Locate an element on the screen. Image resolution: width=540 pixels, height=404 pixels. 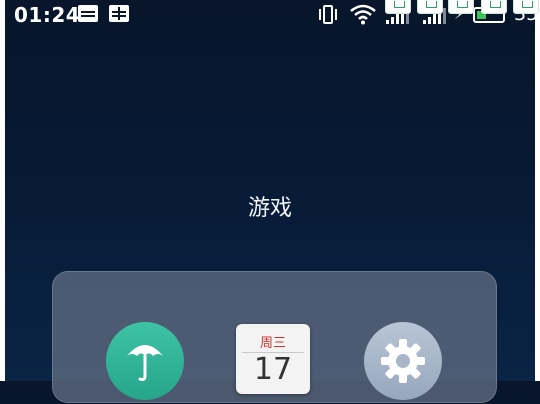
calendar-weekday: 周三 is located at coordinates (272, 343).